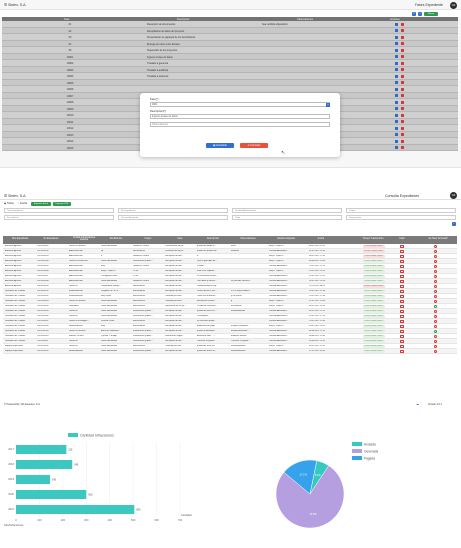  Describe the element at coordinates (240, 116) in the screenshot. I see `descripcion-input: Ingreso a base de datos` at that location.